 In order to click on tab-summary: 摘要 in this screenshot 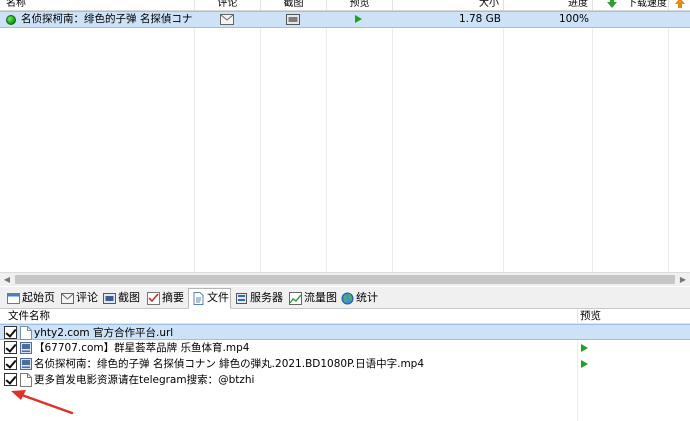, I will do `click(166, 298)`.